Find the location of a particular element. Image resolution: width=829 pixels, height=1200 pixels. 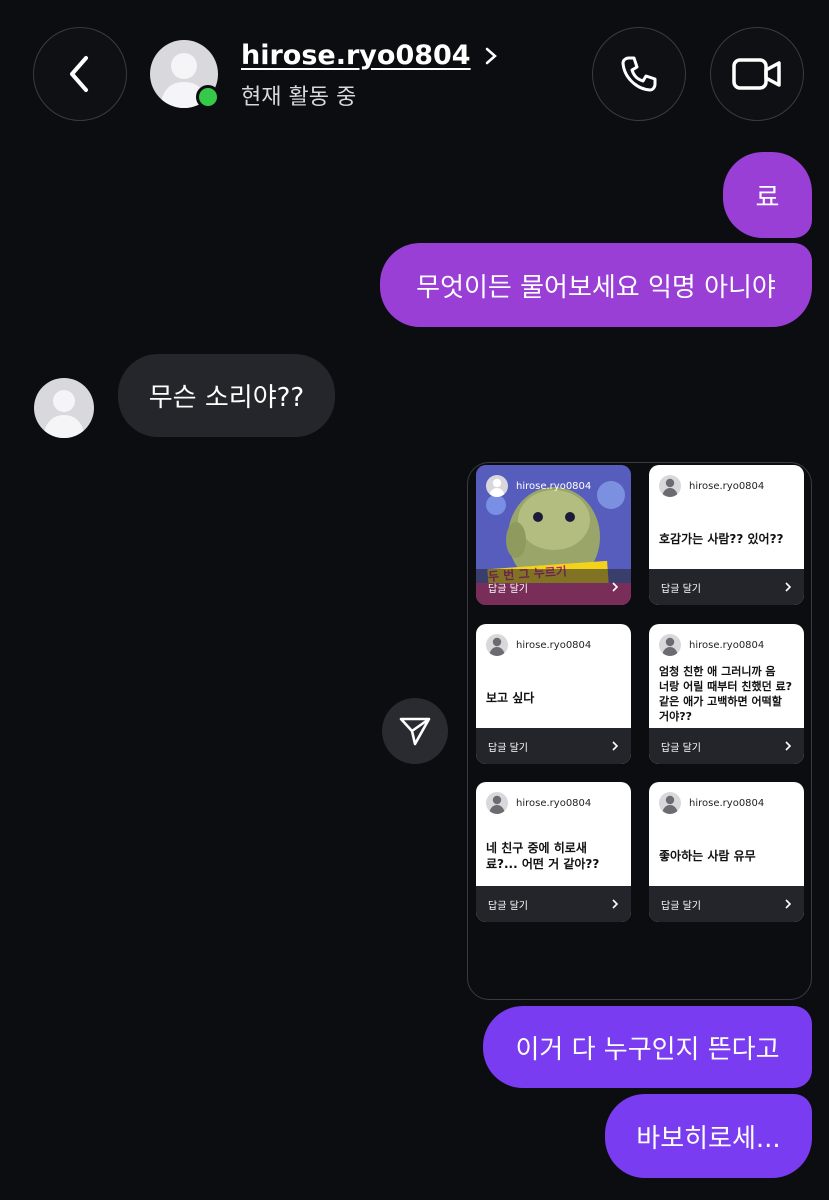

paper-plane-icon is located at coordinates (415, 731).